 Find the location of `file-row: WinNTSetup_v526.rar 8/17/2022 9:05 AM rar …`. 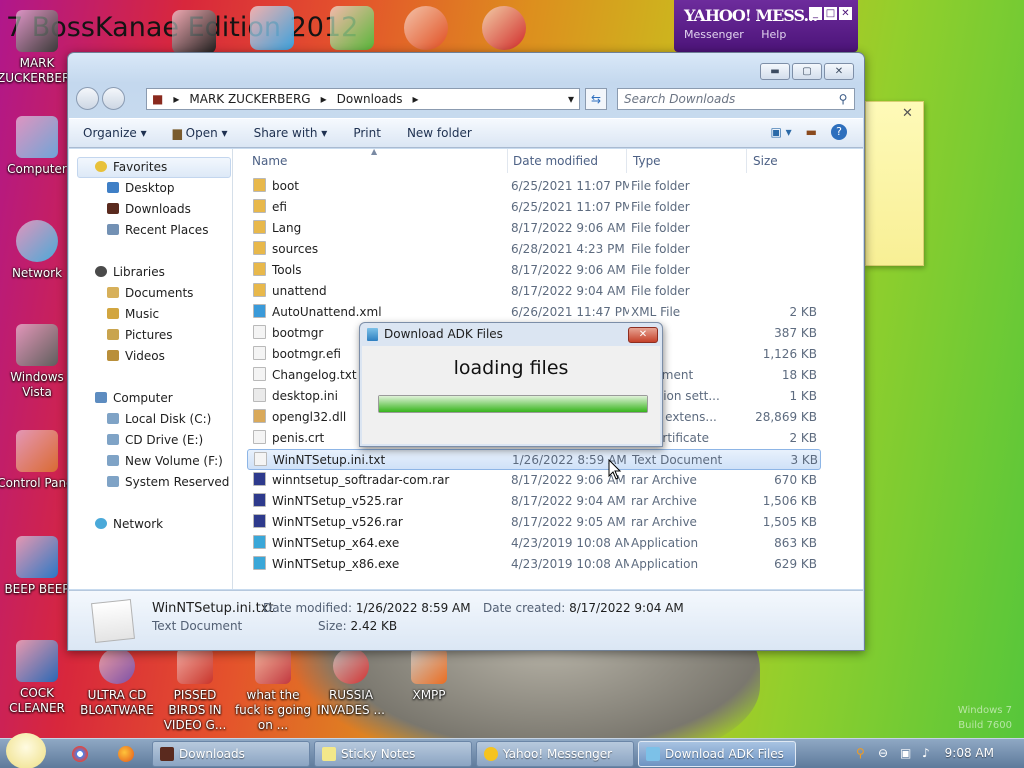

file-row: WinNTSetup_v526.rar 8/17/2022 9:05 AM rar … is located at coordinates (534, 522).